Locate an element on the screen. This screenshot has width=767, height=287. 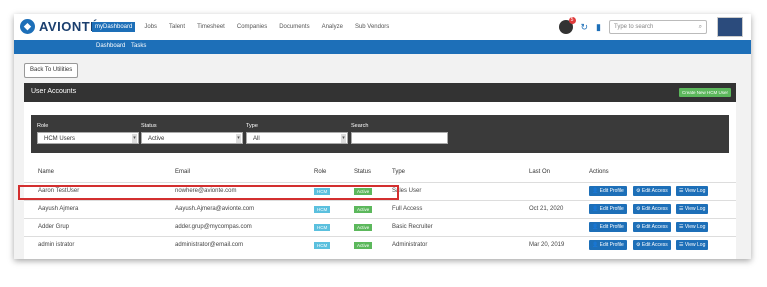
user-type: Full Access is located at coordinates (407, 209).